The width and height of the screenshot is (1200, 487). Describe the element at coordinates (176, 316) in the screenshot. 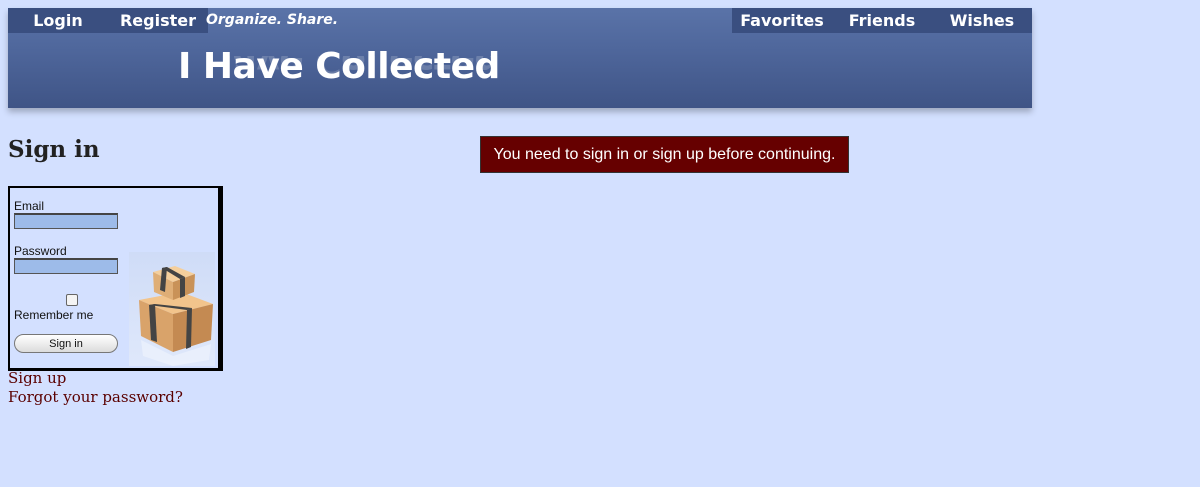

I see `stacked-boxes-icon` at that location.